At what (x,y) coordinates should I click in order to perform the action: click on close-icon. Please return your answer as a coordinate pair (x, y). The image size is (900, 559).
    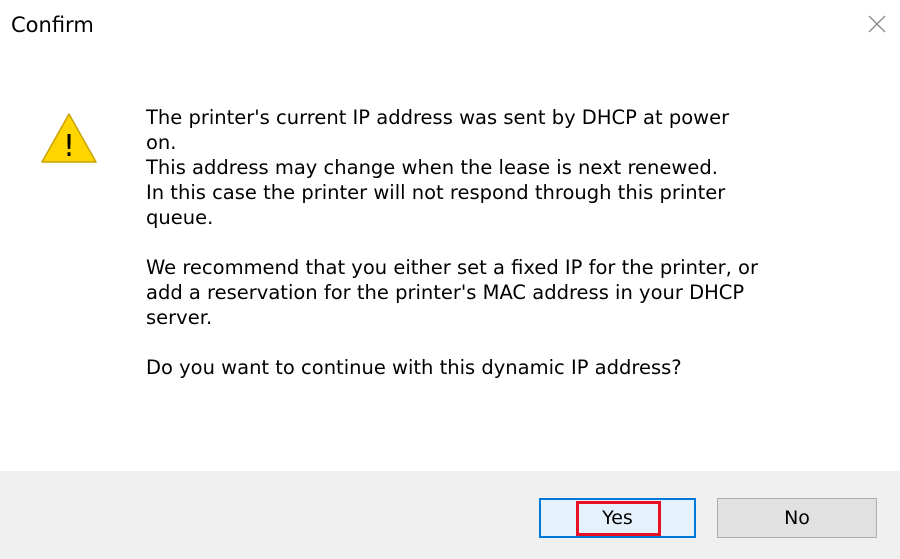
    Looking at the image, I should click on (877, 24).